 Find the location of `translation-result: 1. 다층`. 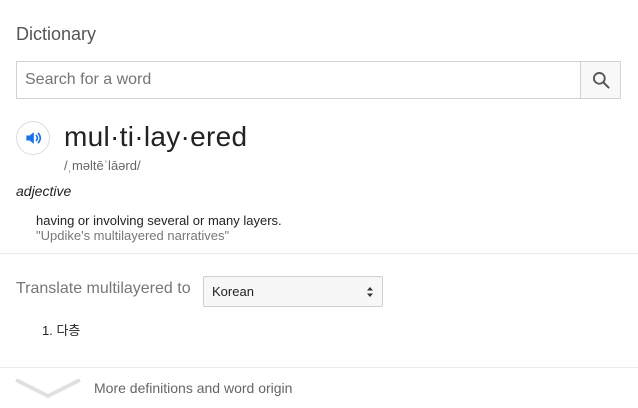

translation-result: 1. 다층 is located at coordinates (61, 329).